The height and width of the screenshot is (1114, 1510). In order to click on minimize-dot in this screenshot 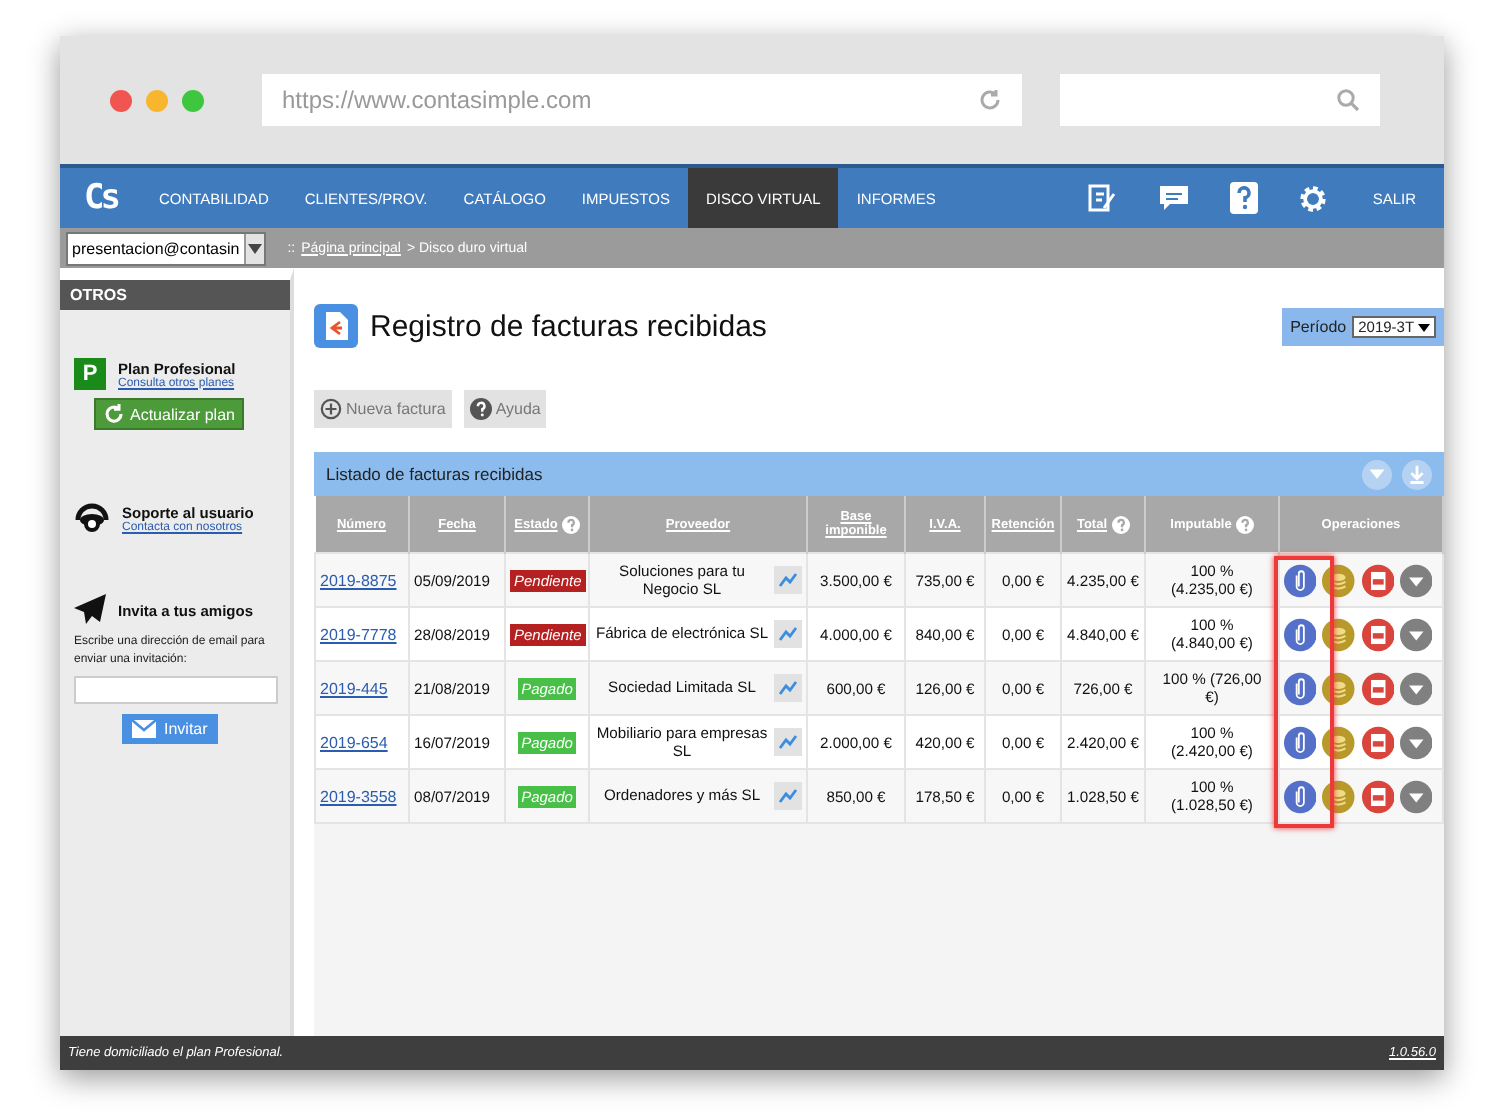, I will do `click(157, 100)`.